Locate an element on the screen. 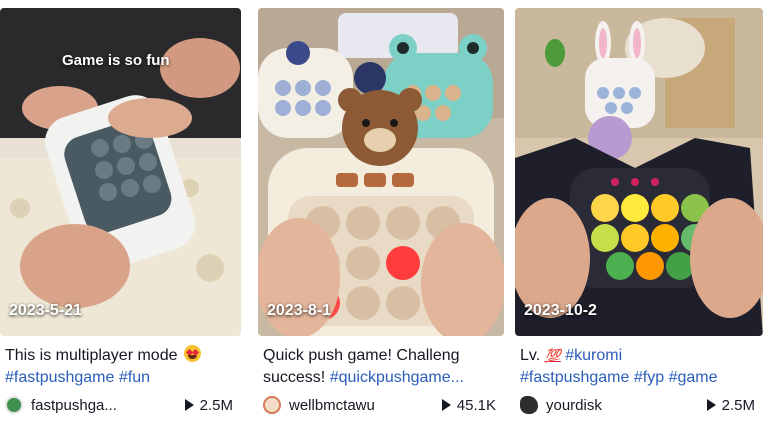  video-date: 2023-5-21 is located at coordinates (45, 310).